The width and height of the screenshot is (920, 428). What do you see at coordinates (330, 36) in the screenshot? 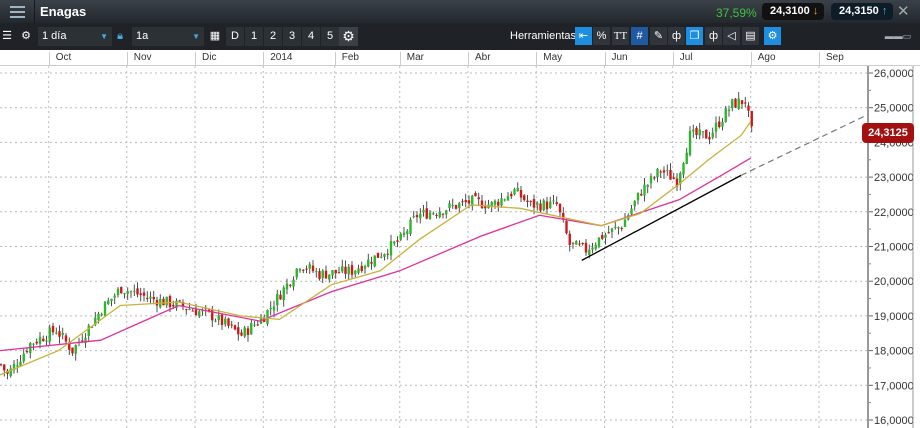
I see `day-button-5: 5` at bounding box center [330, 36].